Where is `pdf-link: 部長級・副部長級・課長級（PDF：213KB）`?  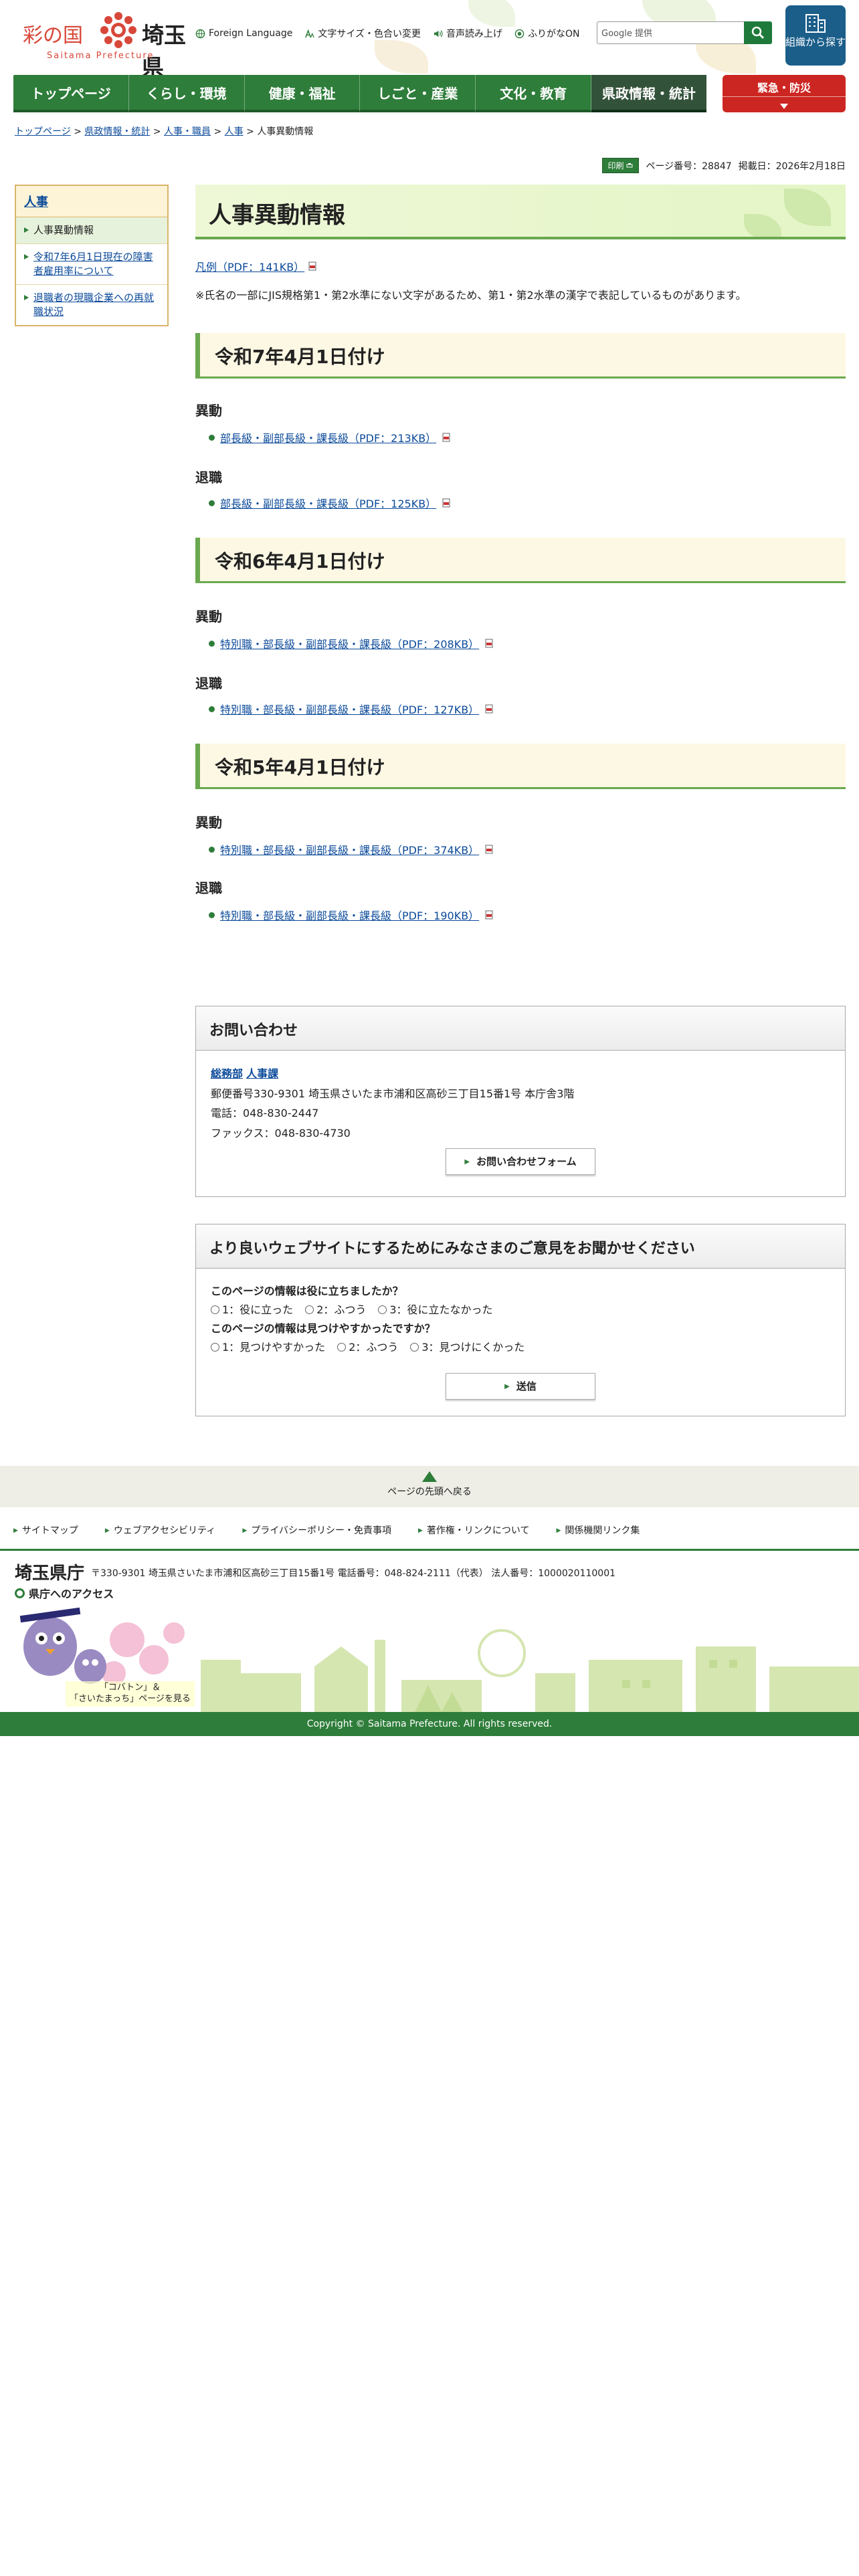 pdf-link: 部長級・副部長級・課長級（PDF：213KB） is located at coordinates (328, 437).